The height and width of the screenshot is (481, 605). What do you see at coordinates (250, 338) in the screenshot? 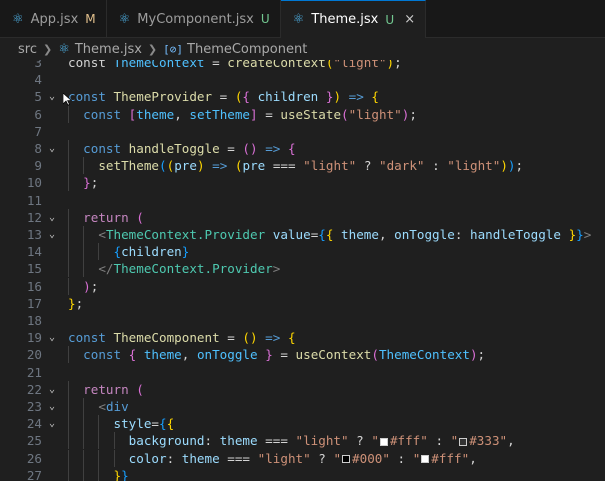
I see `code-token: ()` at bounding box center [250, 338].